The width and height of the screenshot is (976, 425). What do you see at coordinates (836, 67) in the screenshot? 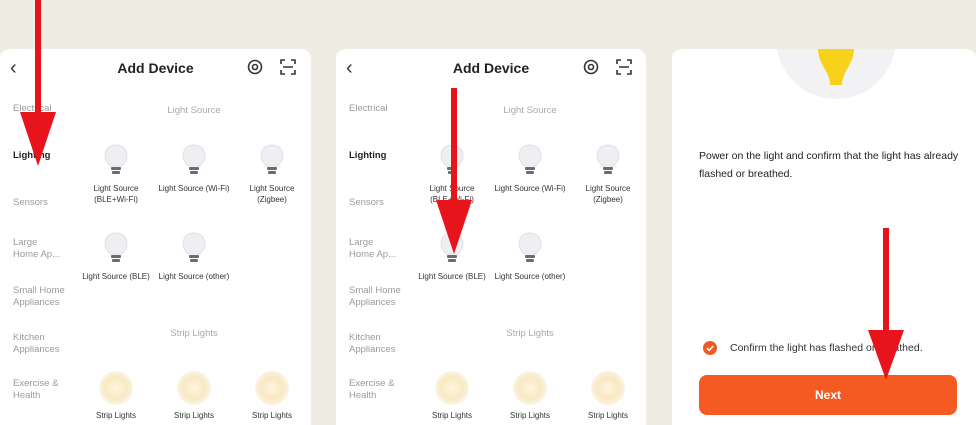
I see `yellow-bulb-icon` at bounding box center [836, 67].